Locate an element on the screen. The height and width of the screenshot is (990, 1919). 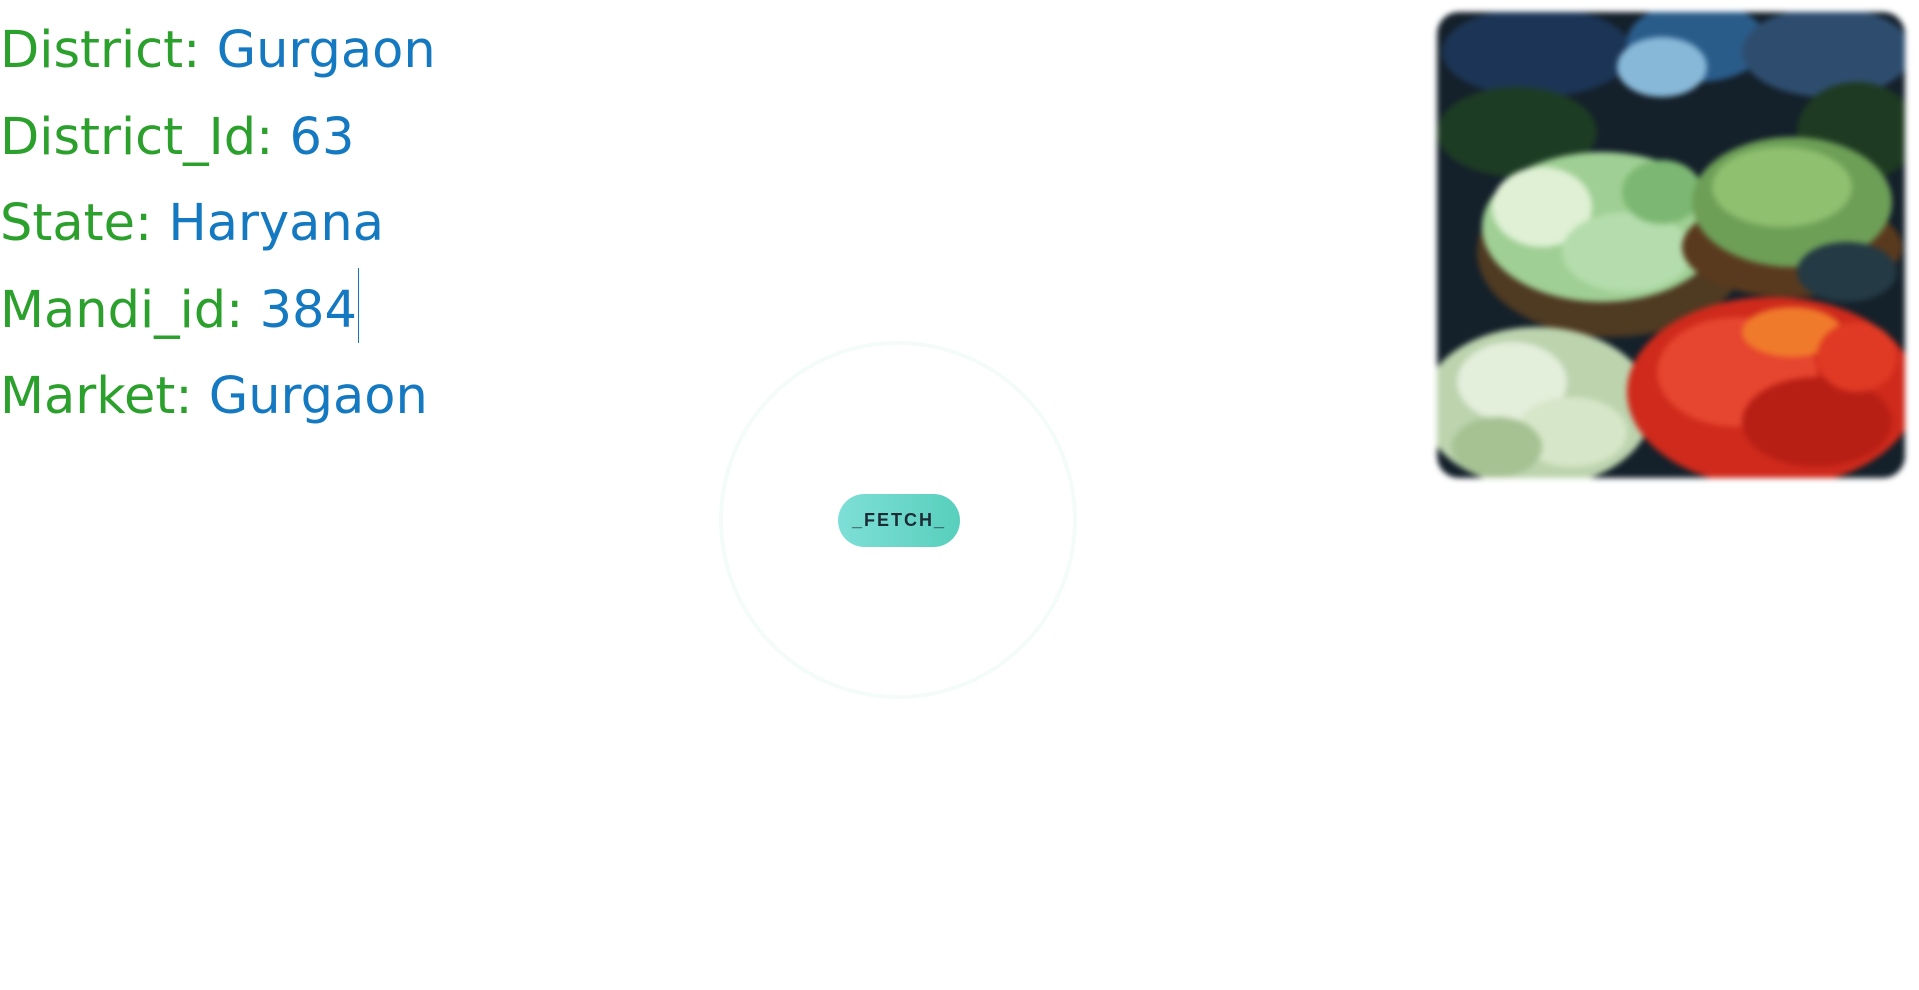
vegetable-market-image is located at coordinates (1671, 245).